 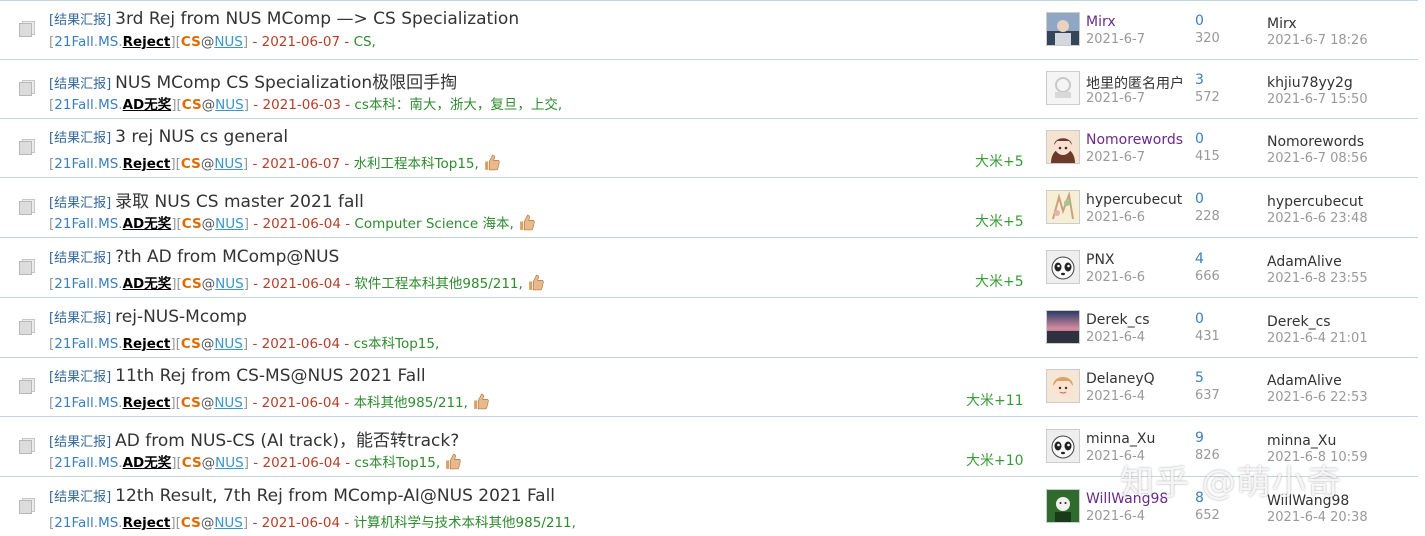 I want to click on author-name: minna_Xu, so click(x=1120, y=439).